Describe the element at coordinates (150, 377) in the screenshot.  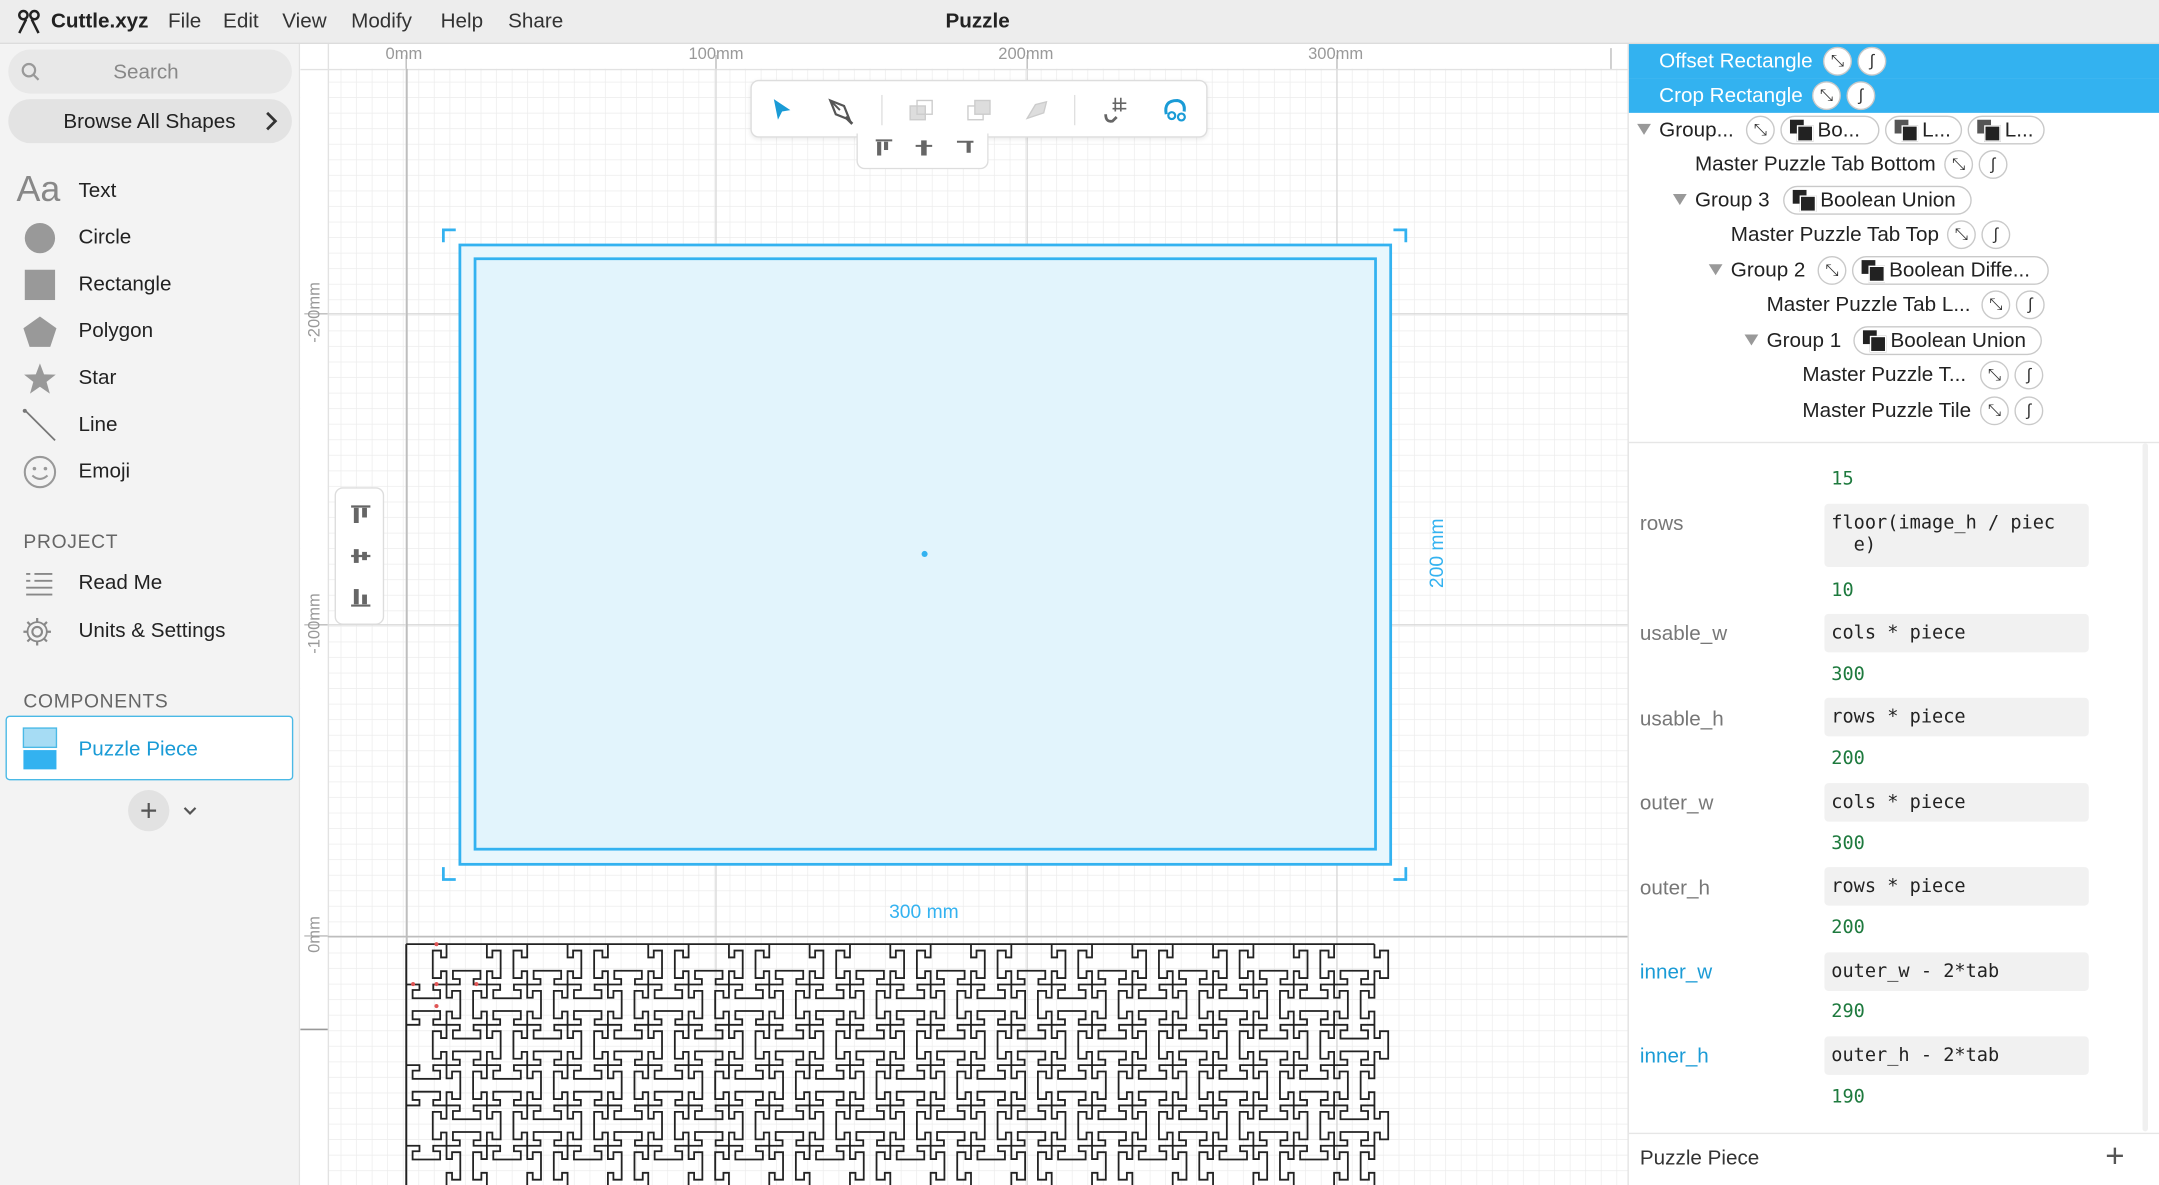
I see `shape-star: Star` at that location.